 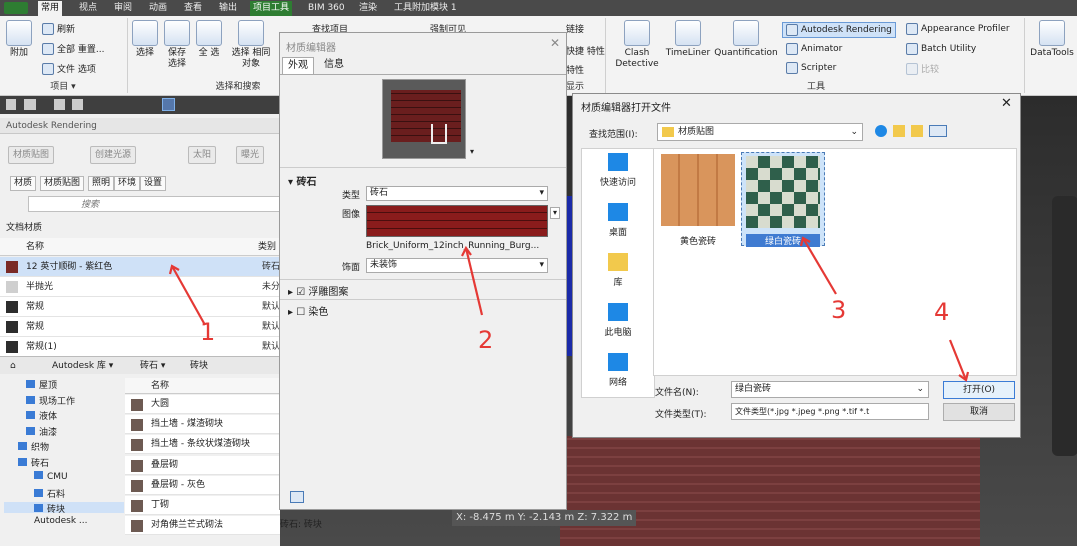 I want to click on annotation-label-2: 2, so click(x=486, y=340).